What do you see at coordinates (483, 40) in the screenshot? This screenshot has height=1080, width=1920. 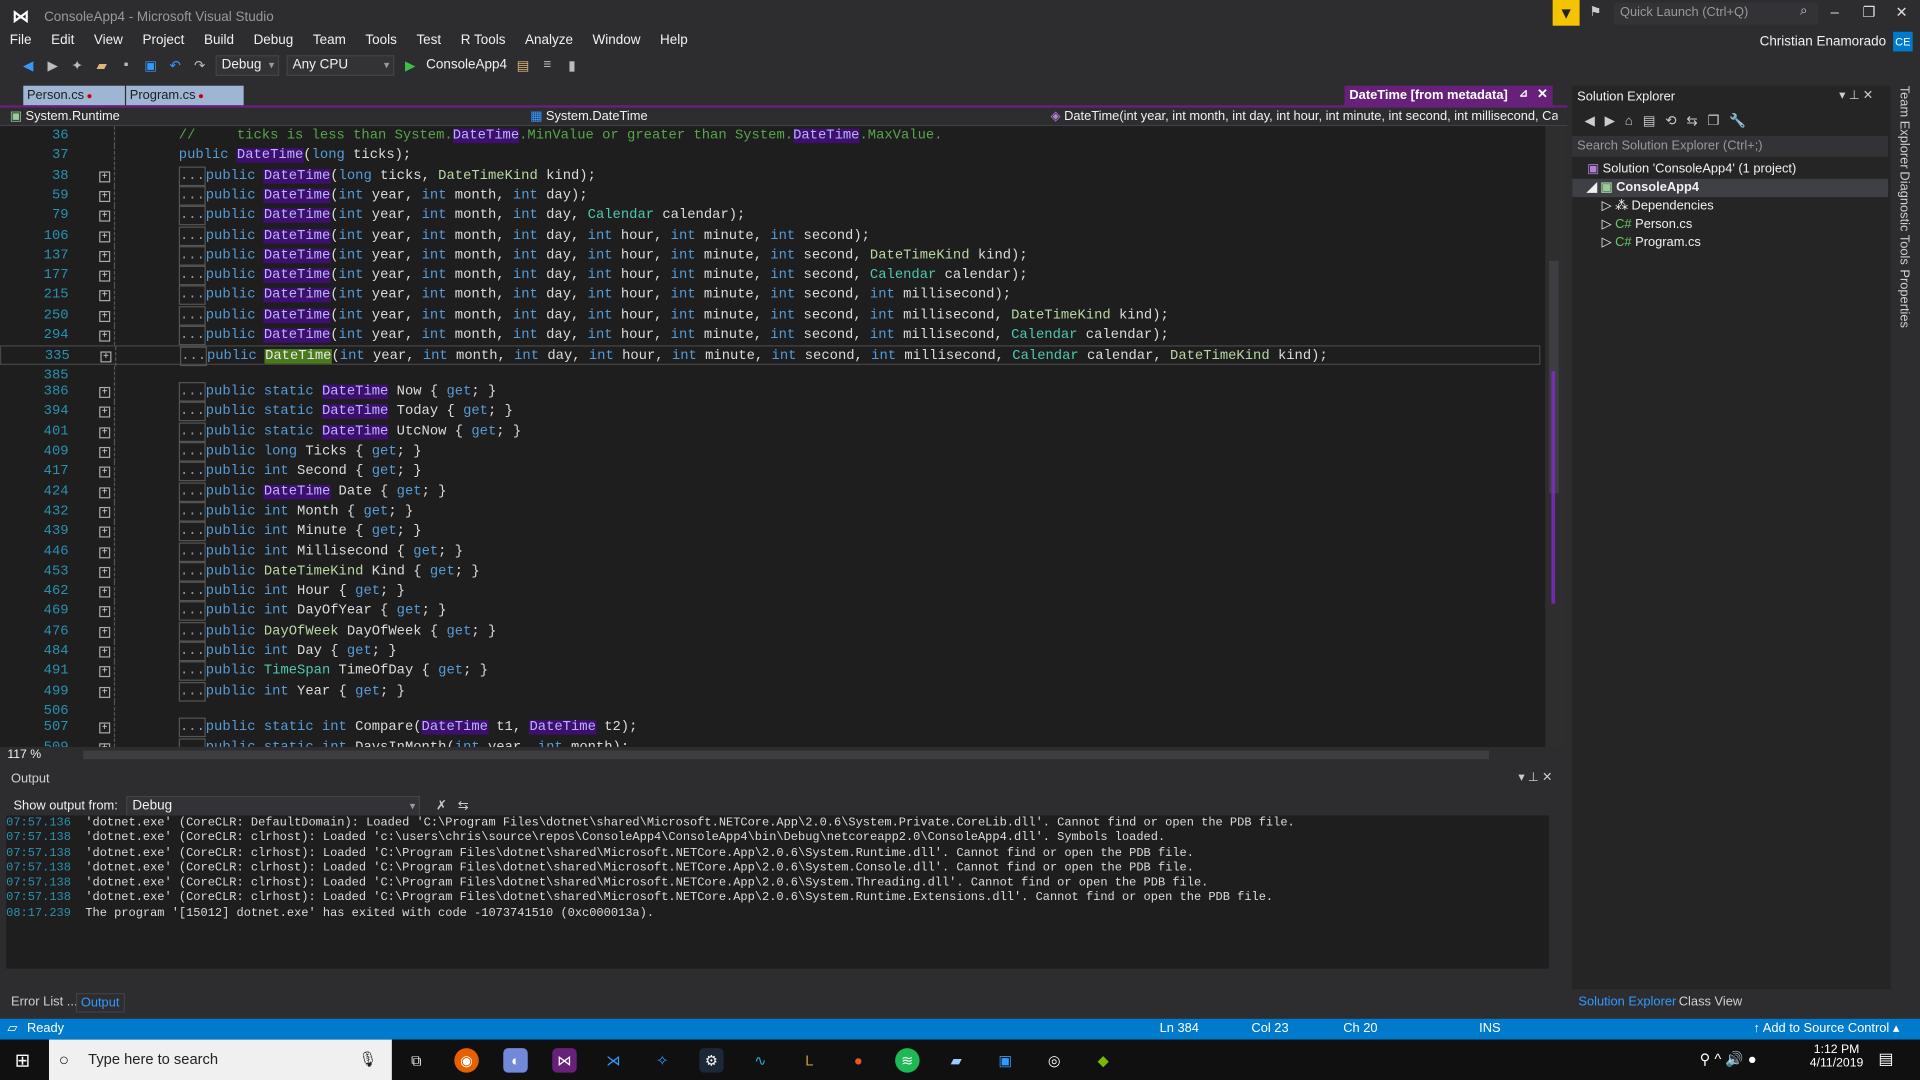 I see `menu-r-tools: R Tools` at bounding box center [483, 40].